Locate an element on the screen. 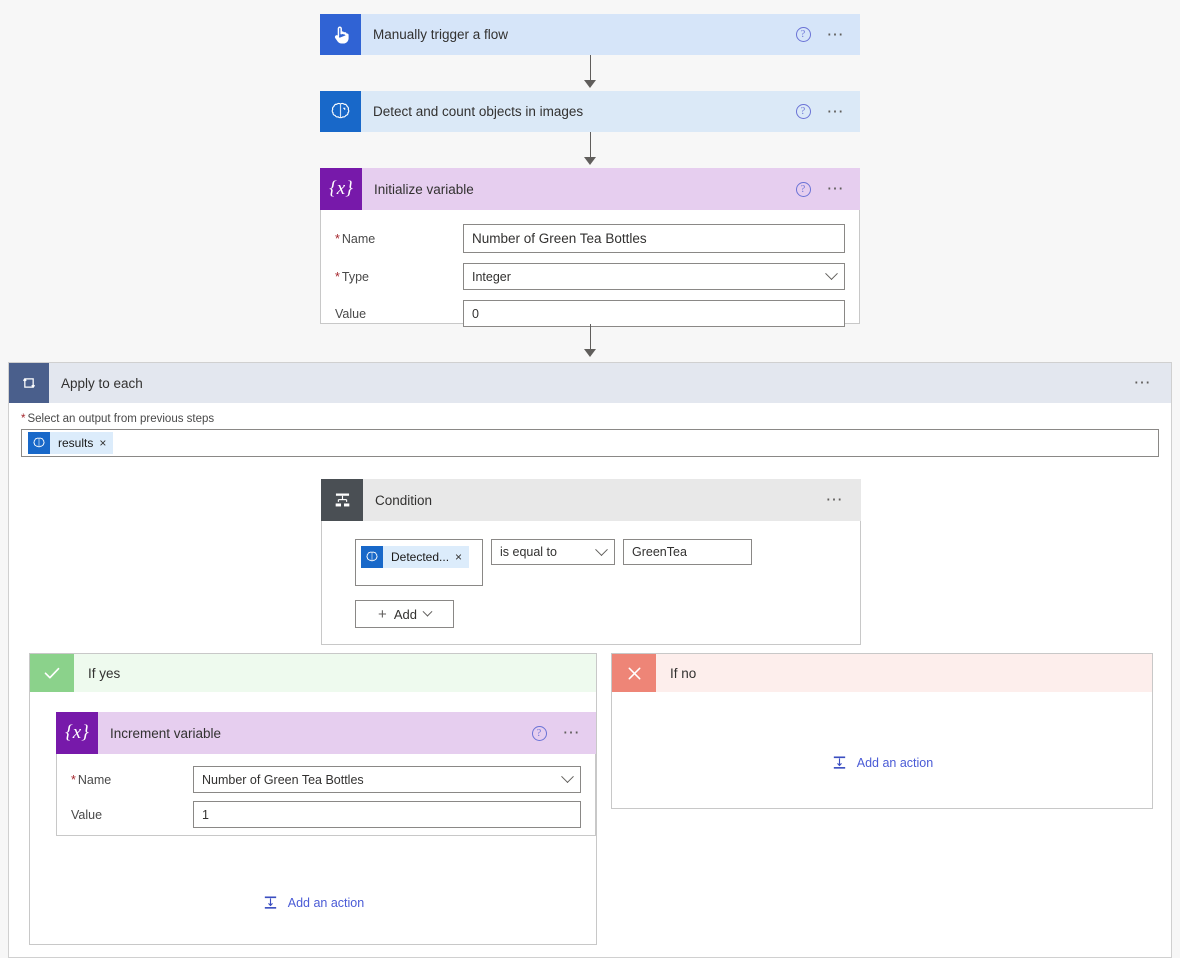  branch-title: If no is located at coordinates (683, 673).